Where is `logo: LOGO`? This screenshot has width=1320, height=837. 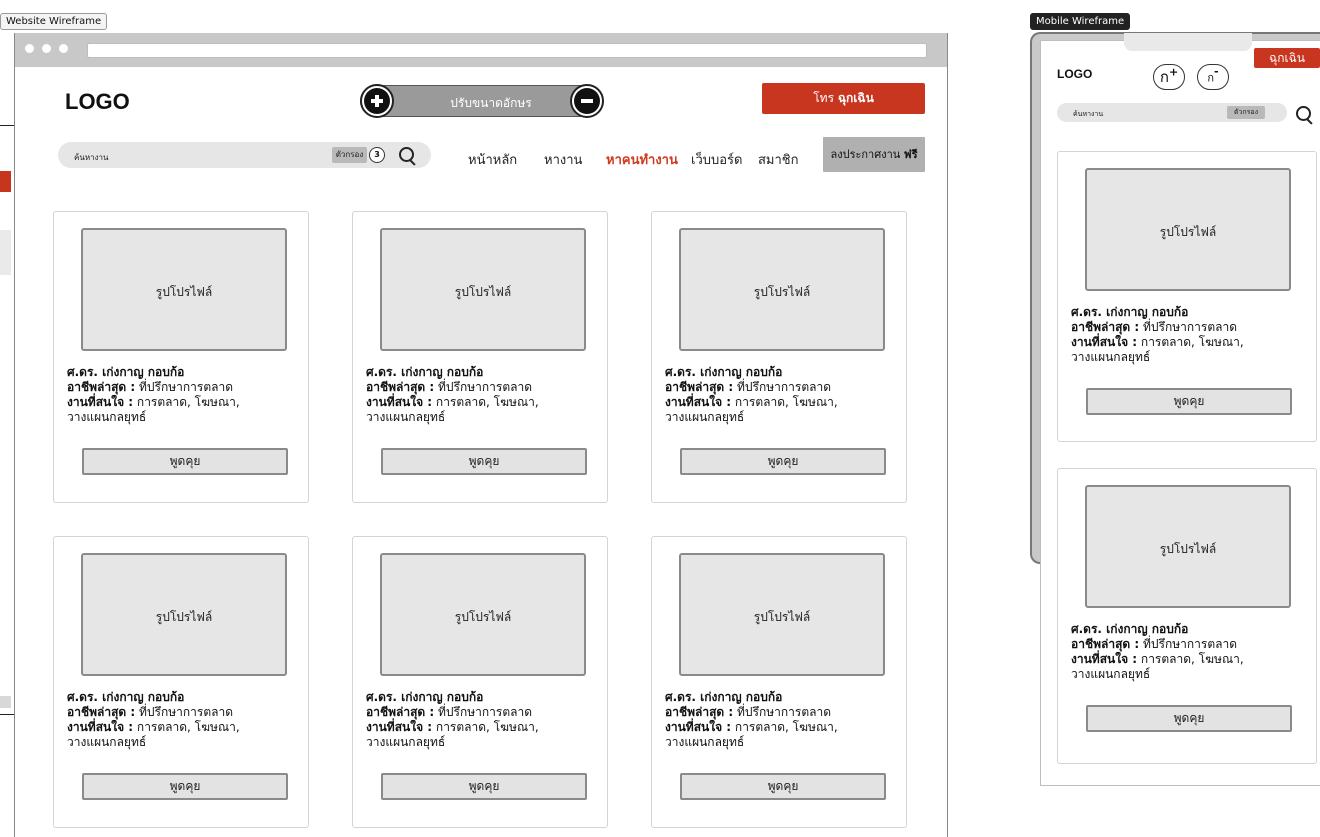 logo: LOGO is located at coordinates (97, 102).